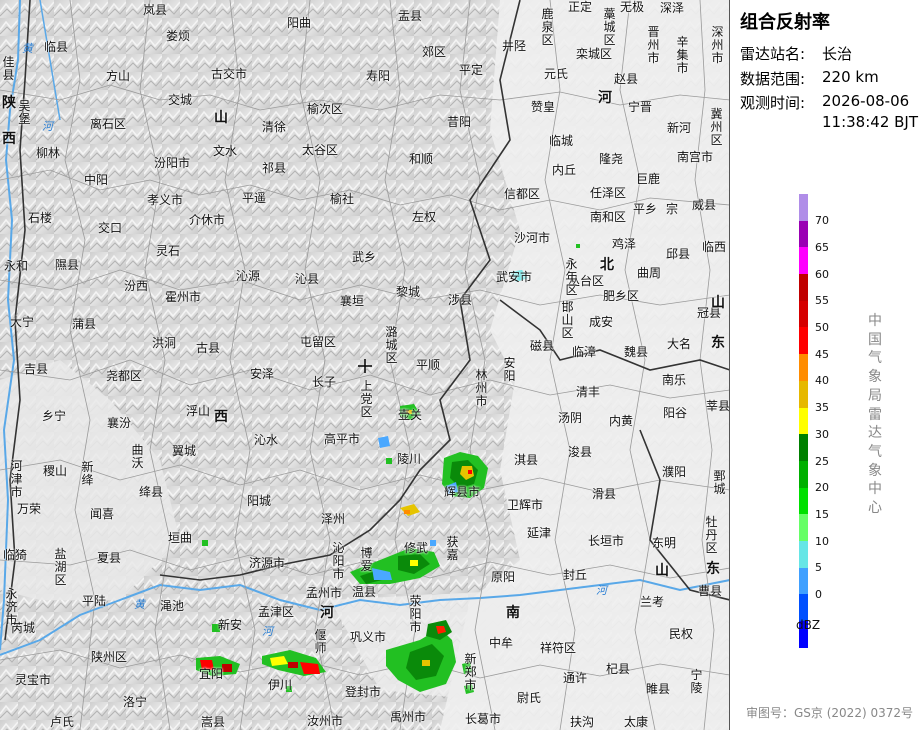  Describe the element at coordinates (410, 16) in the screenshot. I see `place-label: 盂县` at that location.